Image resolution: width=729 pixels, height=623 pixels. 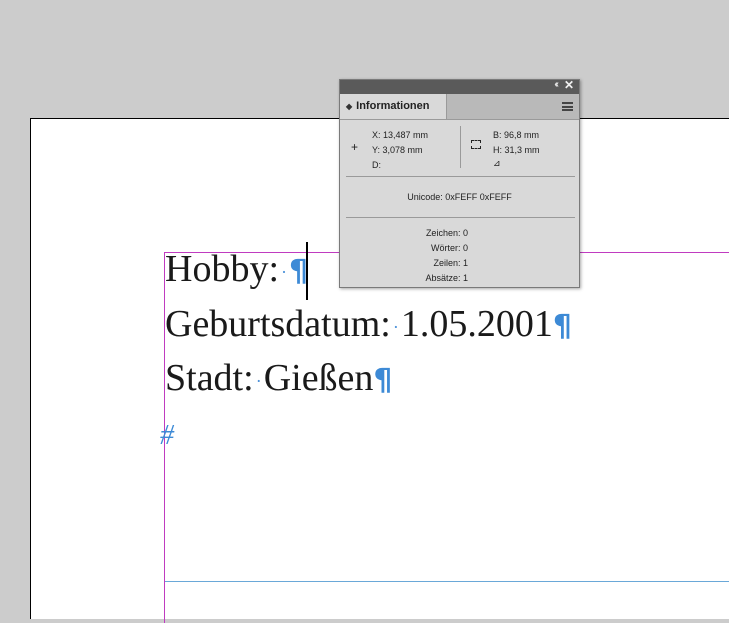 What do you see at coordinates (355, 147) in the screenshot?
I see `crosshair-icon: +` at bounding box center [355, 147].